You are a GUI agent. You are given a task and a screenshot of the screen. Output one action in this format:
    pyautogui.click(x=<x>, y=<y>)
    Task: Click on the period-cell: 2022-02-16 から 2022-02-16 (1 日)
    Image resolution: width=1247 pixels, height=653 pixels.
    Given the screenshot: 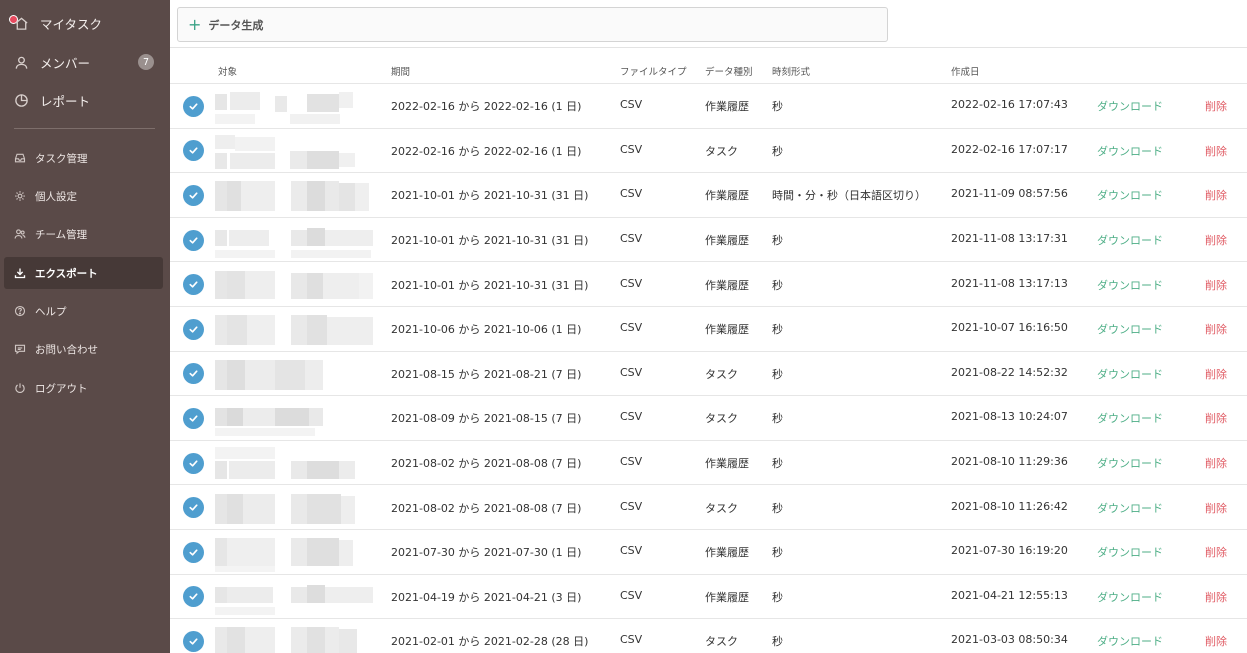 What is the action you would take?
    pyautogui.click(x=486, y=151)
    